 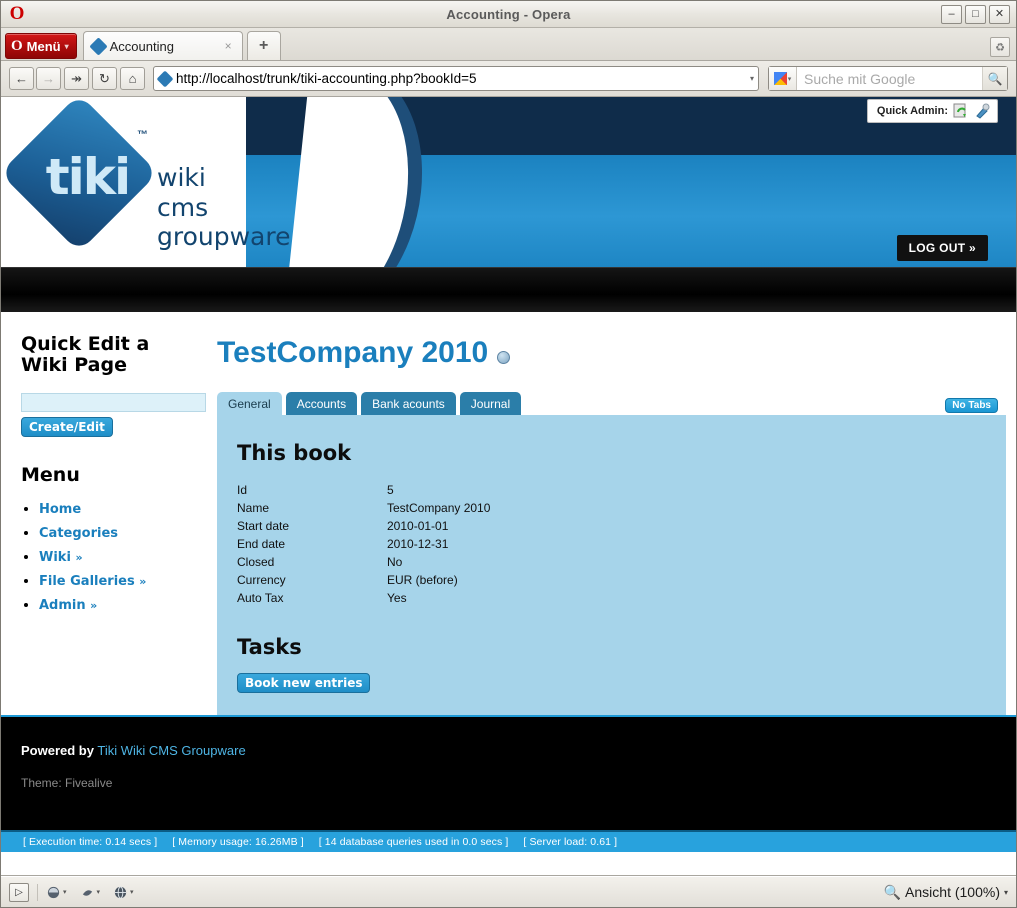 I want to click on tiki-logo-tagline: wiki cms groupware, so click(x=223, y=207).